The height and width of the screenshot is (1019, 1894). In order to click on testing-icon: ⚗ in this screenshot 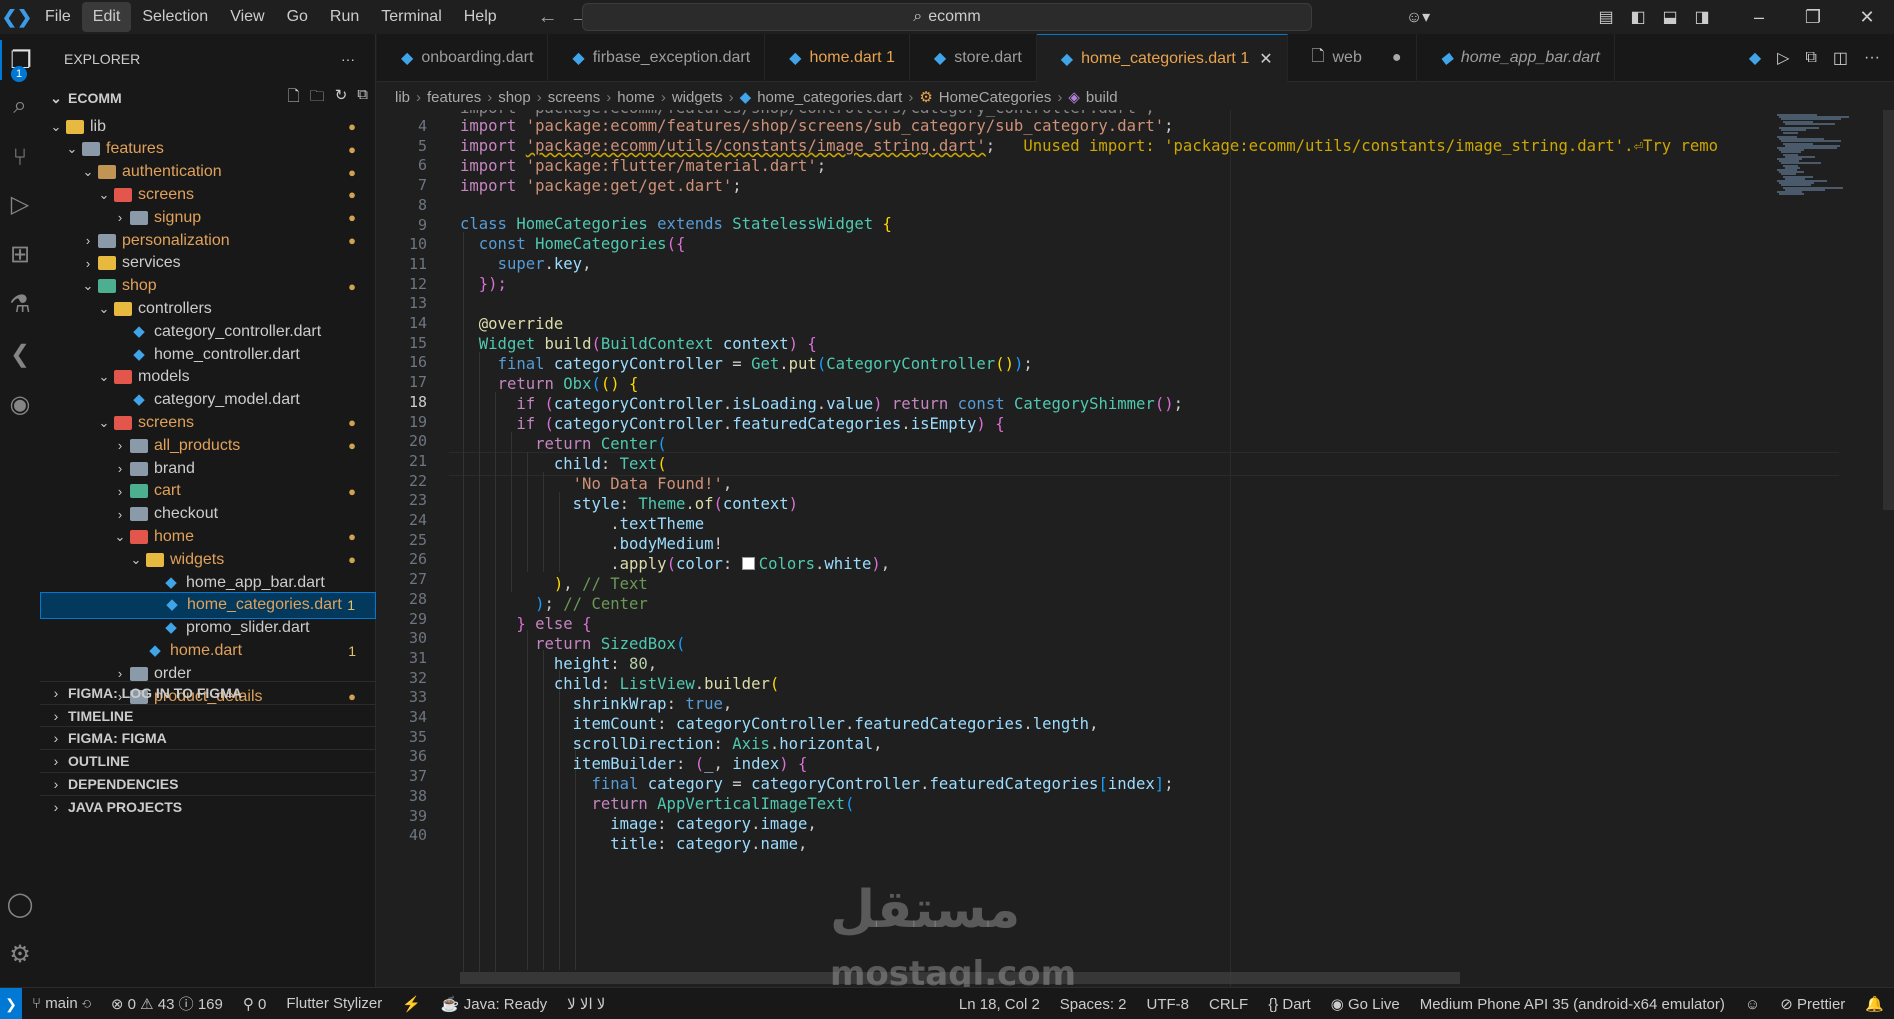, I will do `click(20, 304)`.